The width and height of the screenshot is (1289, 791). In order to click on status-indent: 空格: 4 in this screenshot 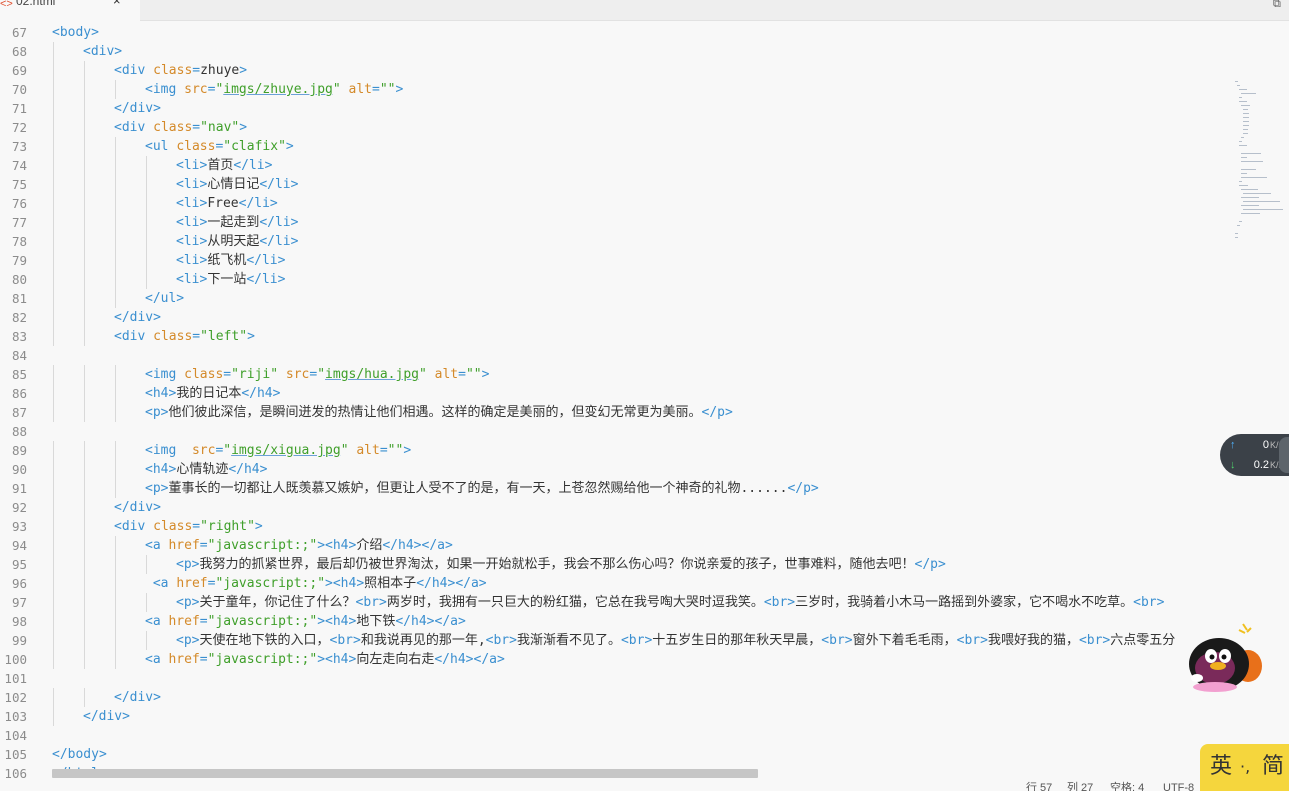, I will do `click(1127, 786)`.